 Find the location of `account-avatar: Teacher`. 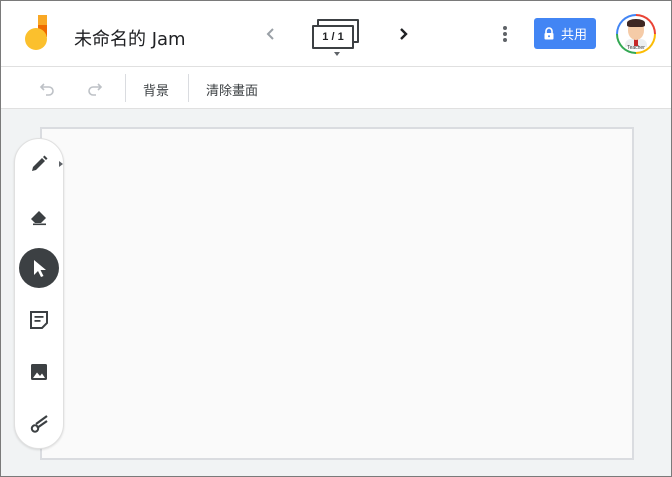

account-avatar: Teacher is located at coordinates (636, 34).